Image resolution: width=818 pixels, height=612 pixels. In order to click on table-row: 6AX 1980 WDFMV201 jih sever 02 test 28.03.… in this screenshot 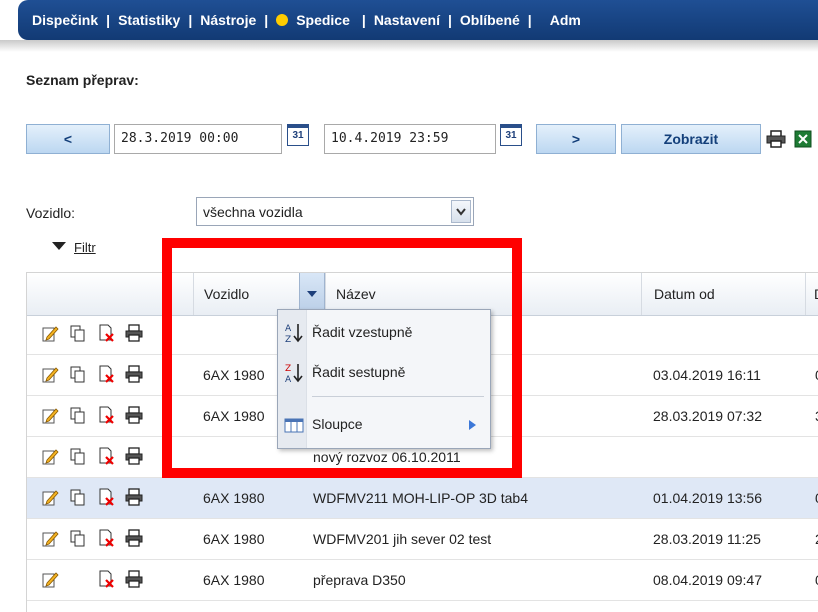, I will do `click(422, 539)`.